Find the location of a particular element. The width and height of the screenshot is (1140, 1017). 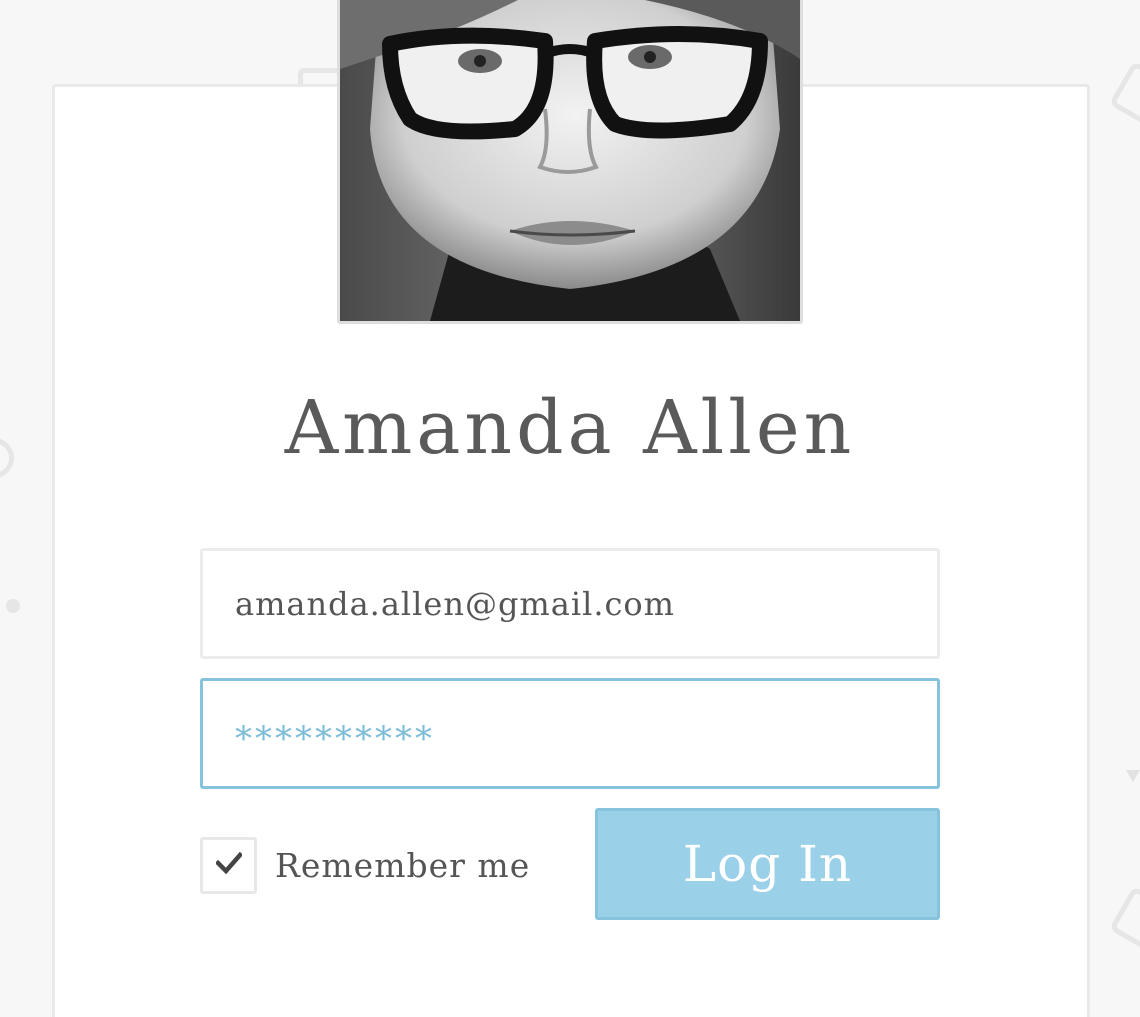

check-icon is located at coordinates (228, 864).